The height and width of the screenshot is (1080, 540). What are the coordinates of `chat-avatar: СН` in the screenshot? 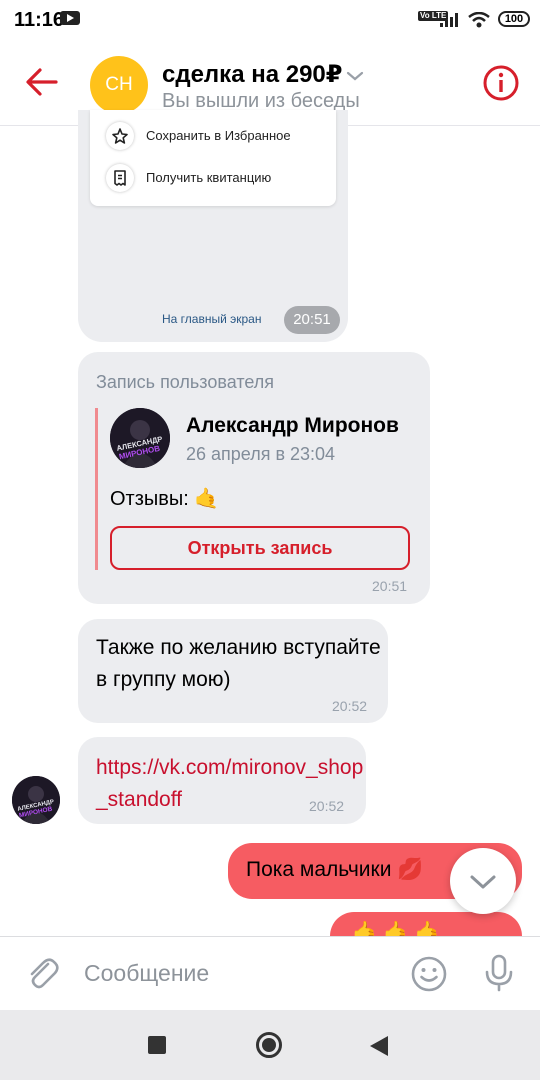 It's located at (119, 85).